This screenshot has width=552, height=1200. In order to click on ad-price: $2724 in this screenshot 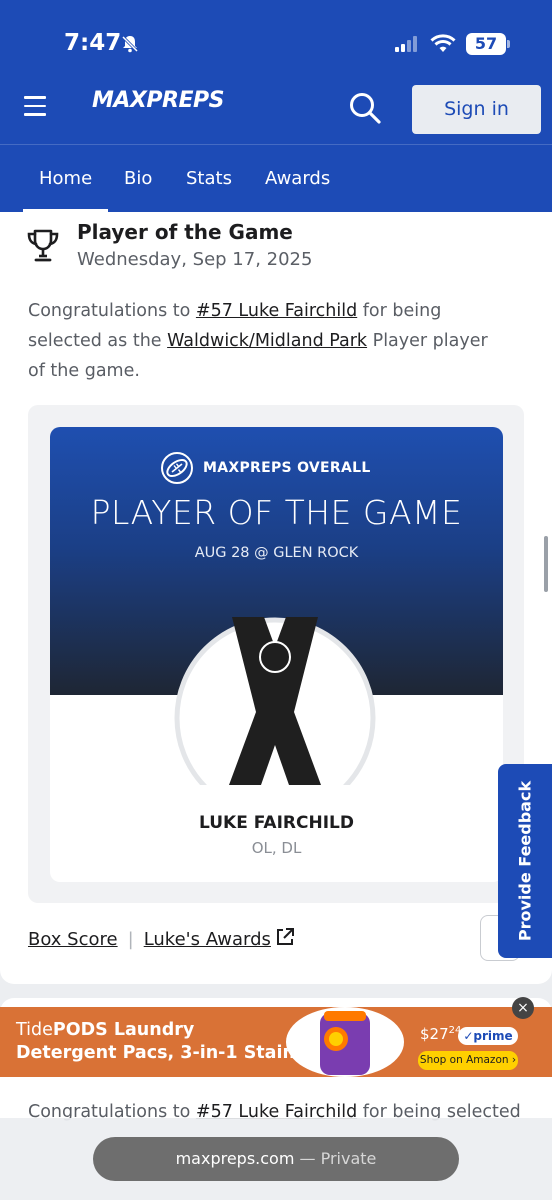, I will do `click(440, 1034)`.